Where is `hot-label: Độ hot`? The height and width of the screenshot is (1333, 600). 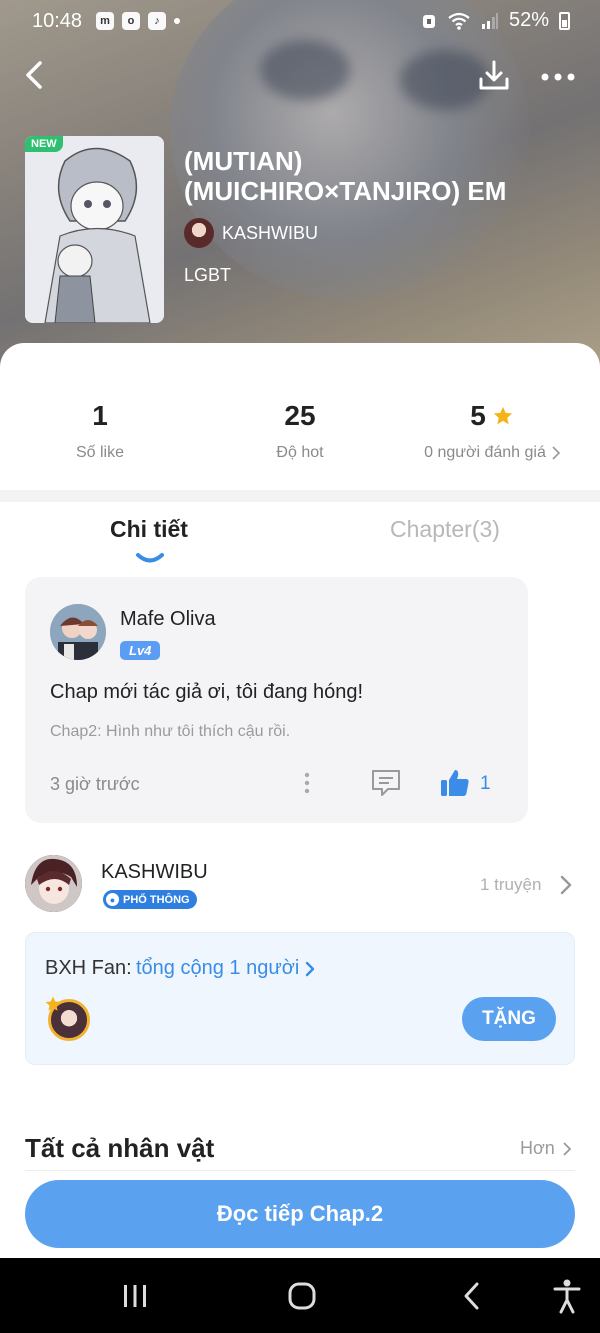
hot-label: Độ hot is located at coordinates (300, 452).